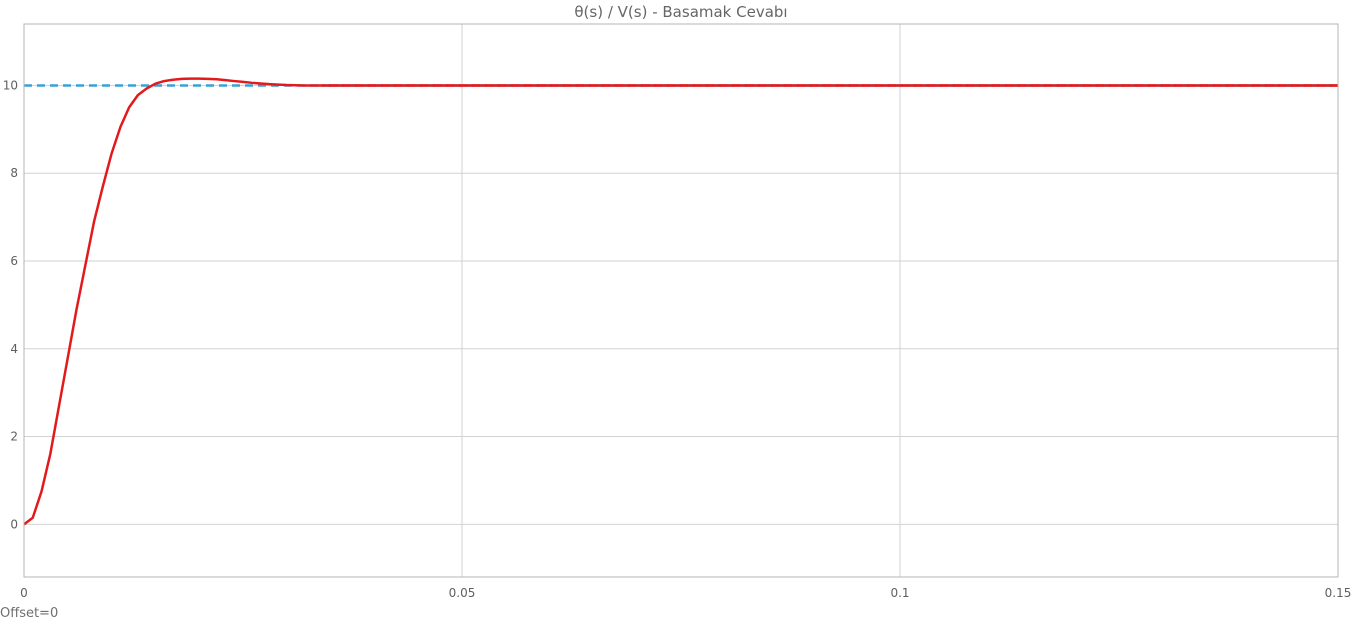  Describe the element at coordinates (29, 613) in the screenshot. I see `offset-label: Offset=0` at that location.